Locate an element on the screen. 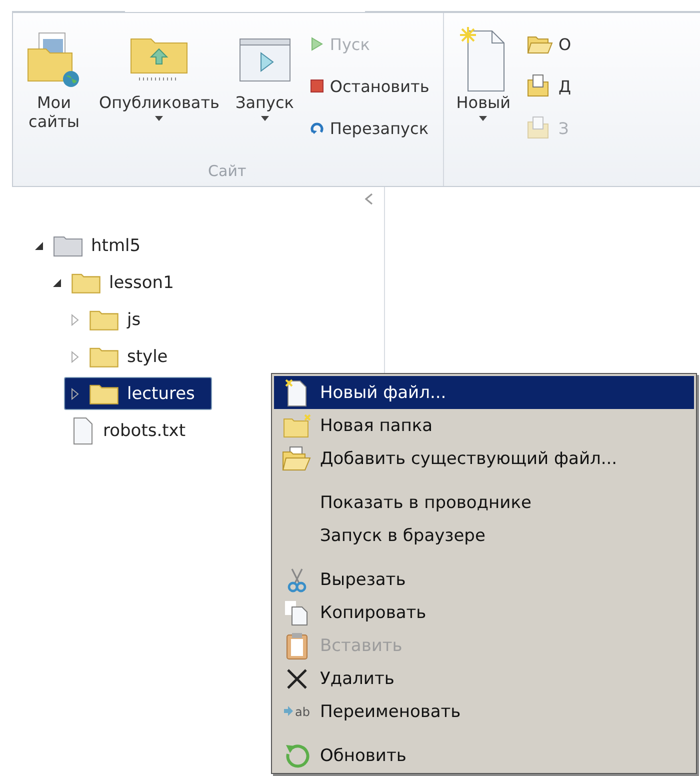  delete-icon is located at coordinates (297, 679).